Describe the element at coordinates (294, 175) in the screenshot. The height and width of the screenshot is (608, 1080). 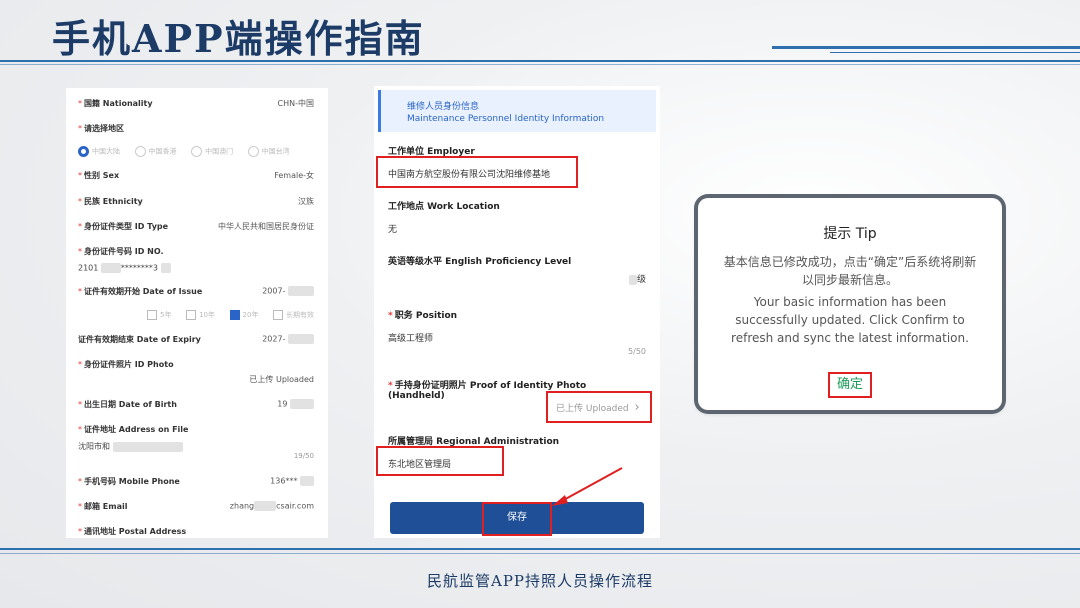
I see `sex-value: Female-女` at that location.